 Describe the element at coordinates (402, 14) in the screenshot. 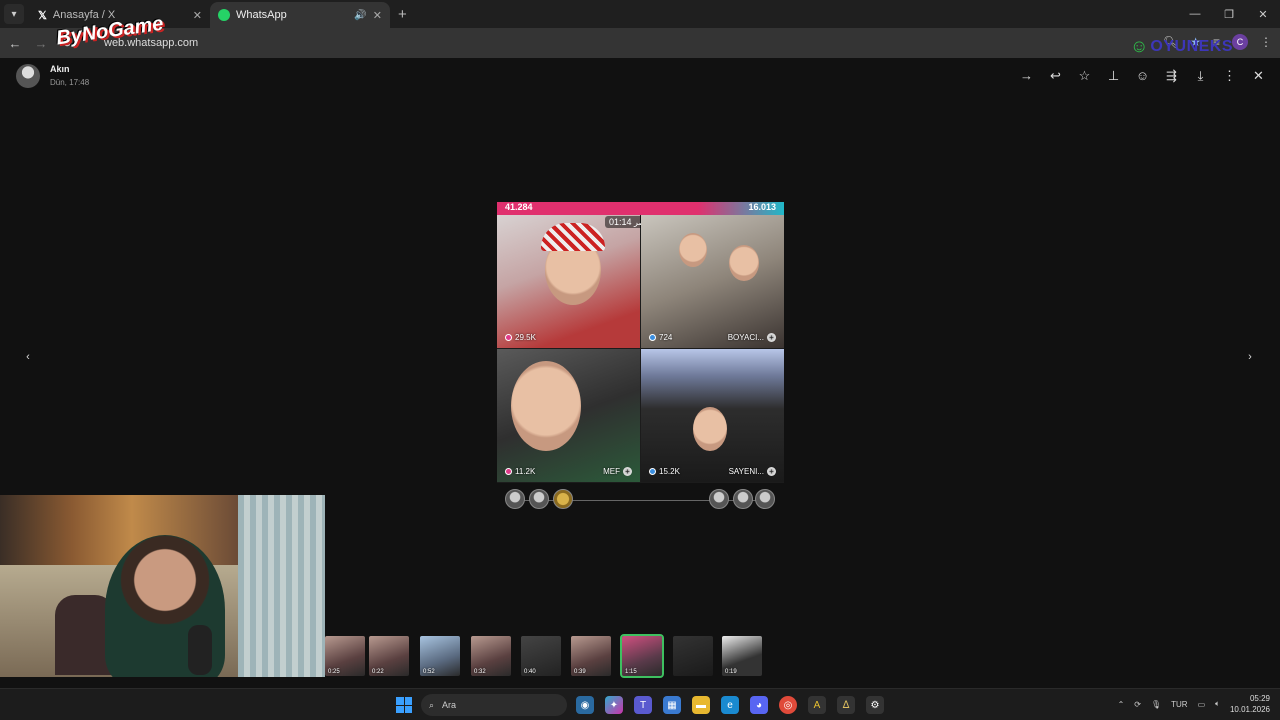

I see `new-tab-button: +` at that location.